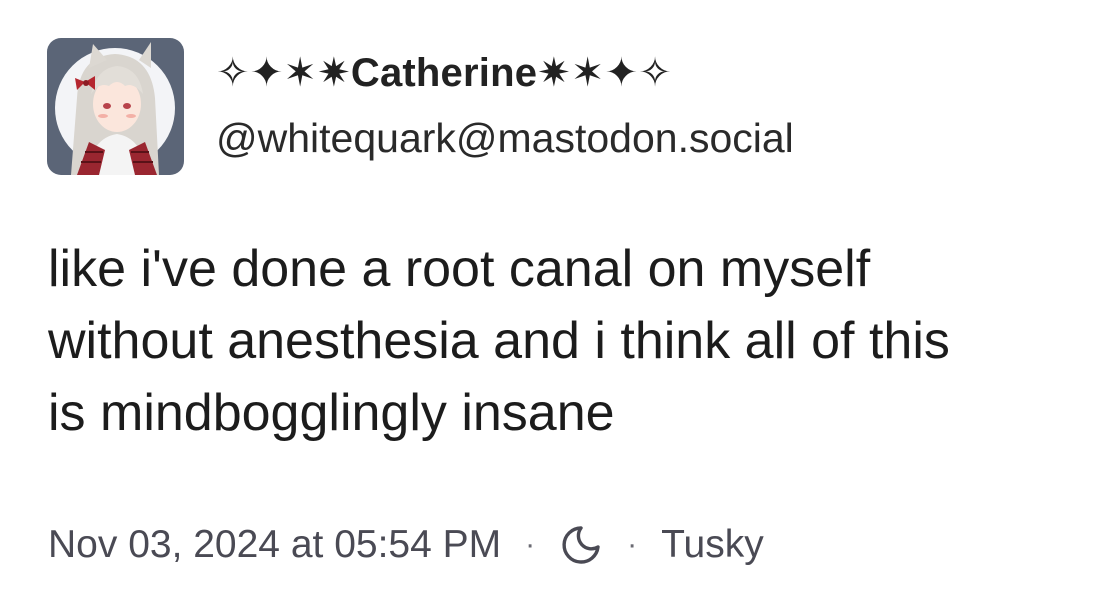 This screenshot has height=591, width=1095. What do you see at coordinates (505, 138) in the screenshot?
I see `account-handle: @whitequark@mastodon.social` at bounding box center [505, 138].